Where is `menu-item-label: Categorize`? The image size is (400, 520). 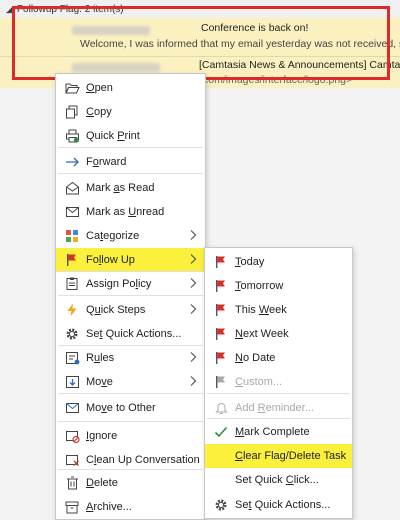
menu-item-label: Categorize is located at coordinates (113, 236).